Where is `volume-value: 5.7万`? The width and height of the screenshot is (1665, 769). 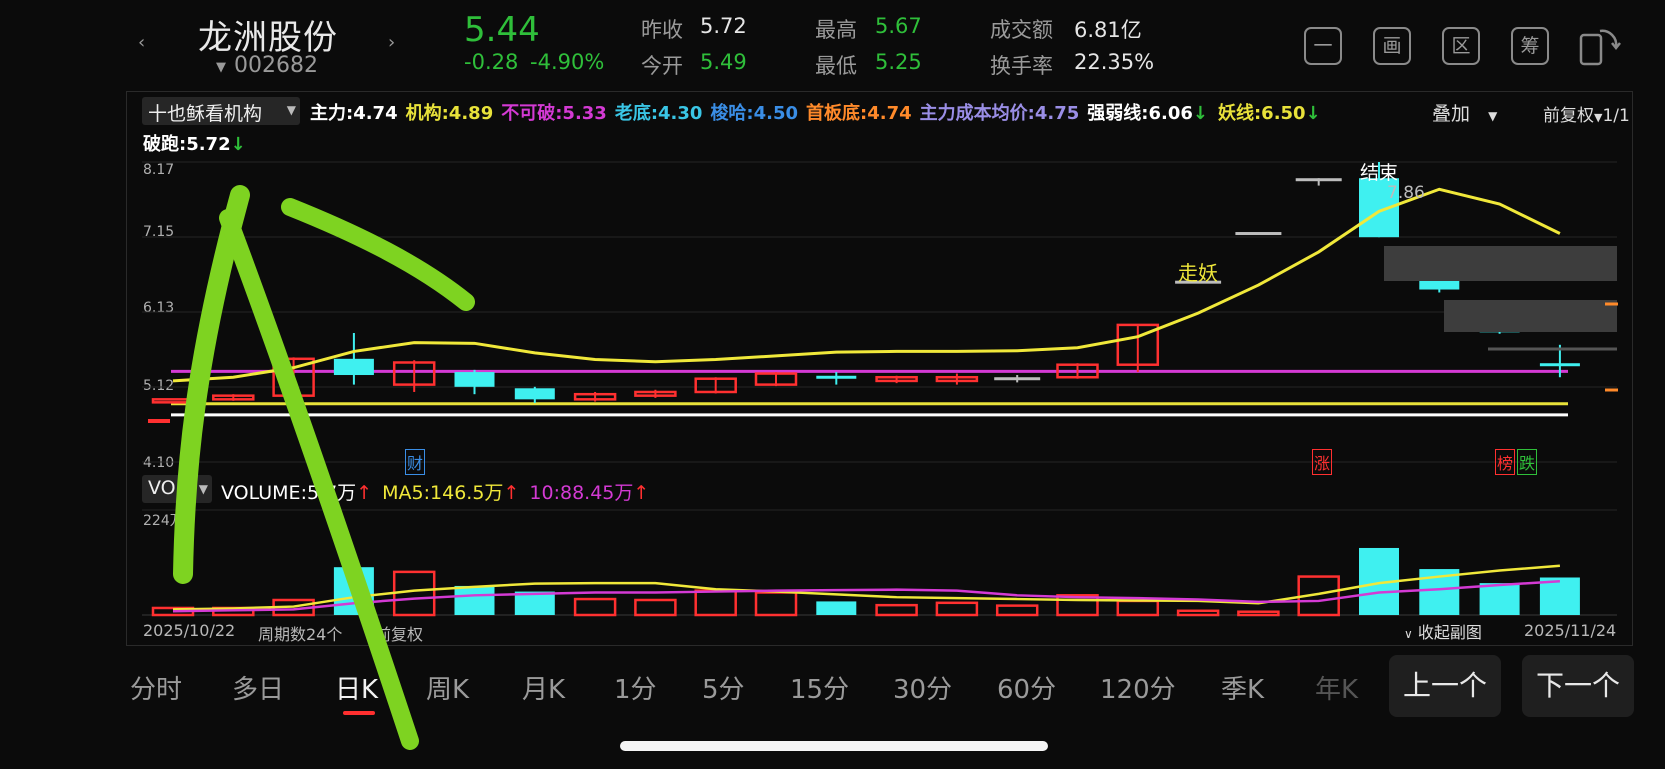 volume-value: 5.7万 is located at coordinates (331, 493).